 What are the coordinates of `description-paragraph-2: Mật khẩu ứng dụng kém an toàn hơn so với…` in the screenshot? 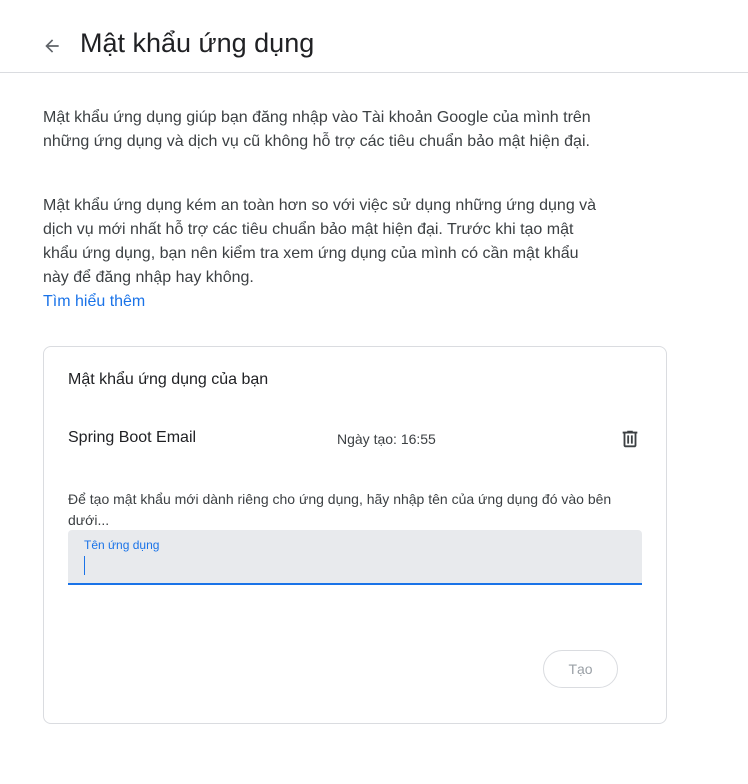 It's located at (320, 241).